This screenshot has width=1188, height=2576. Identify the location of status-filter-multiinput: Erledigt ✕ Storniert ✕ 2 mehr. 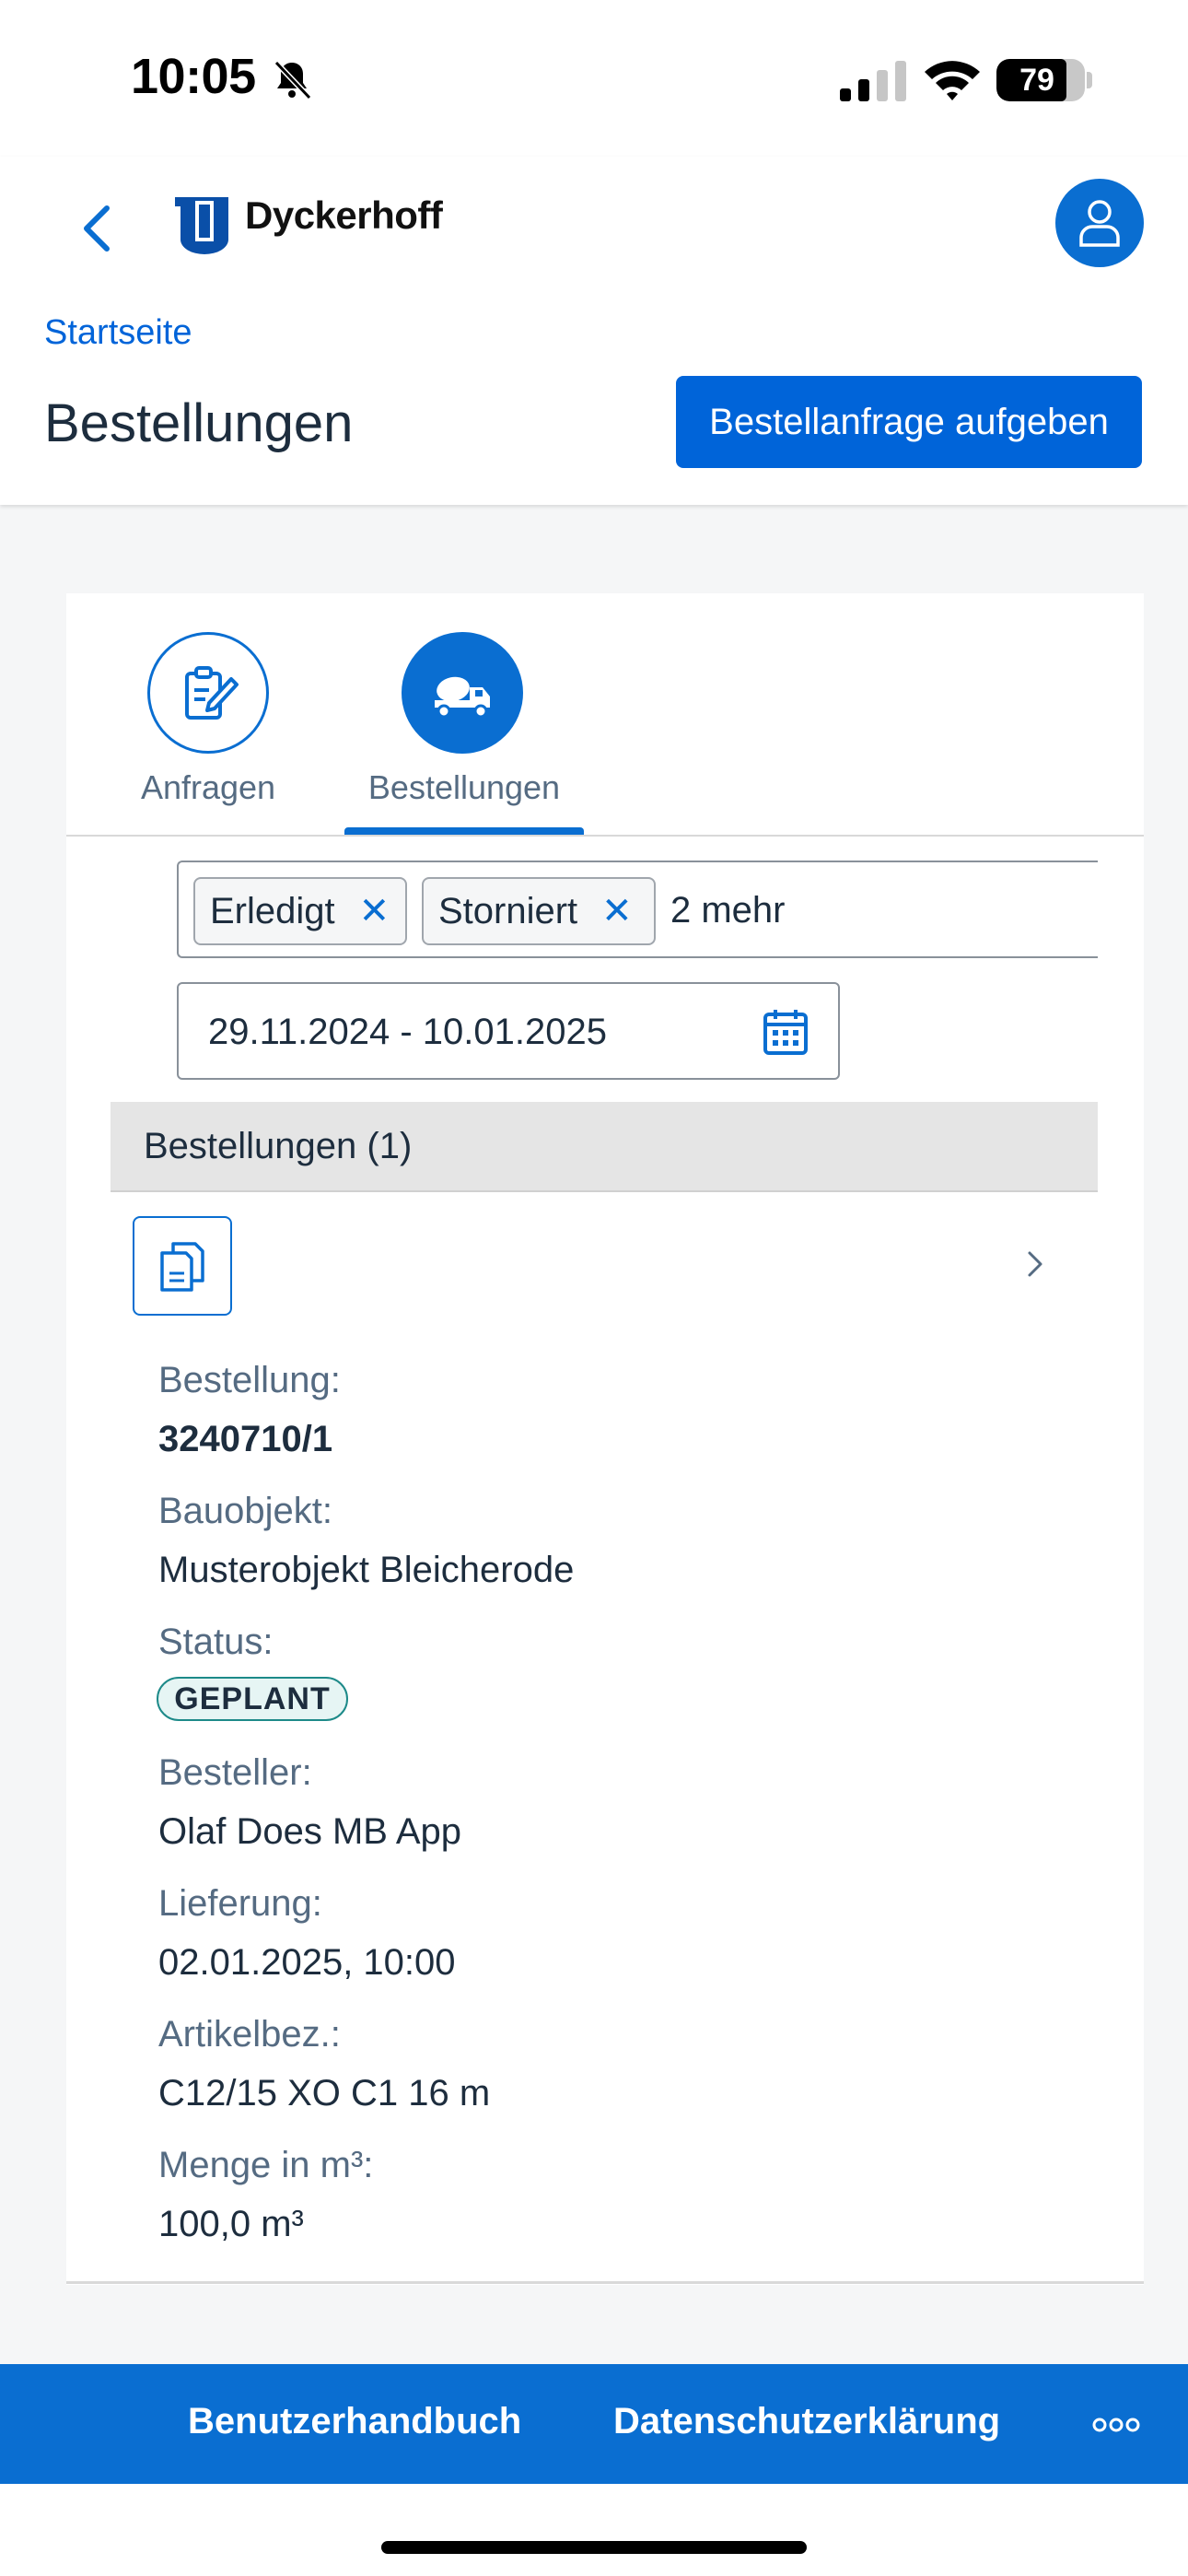
(637, 909).